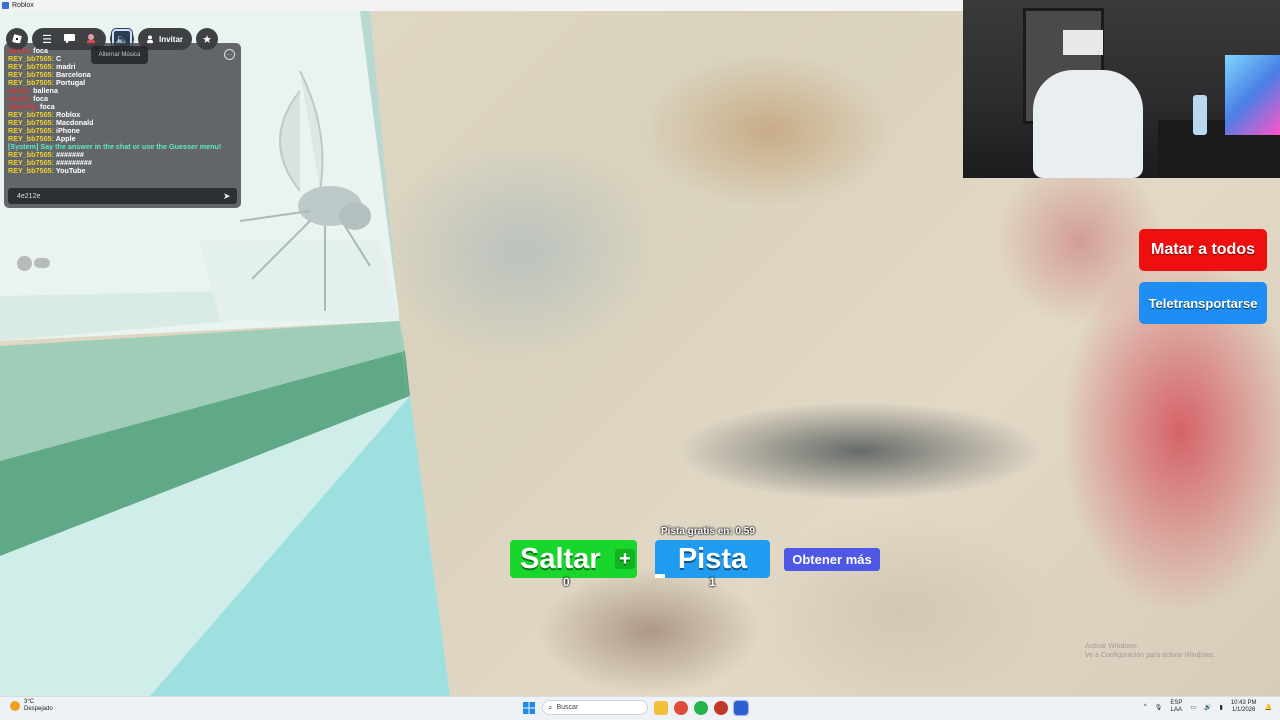 The width and height of the screenshot is (1280, 720). I want to click on taskbar-clock: 10:43 PM 1/1/2026, so click(1244, 707).